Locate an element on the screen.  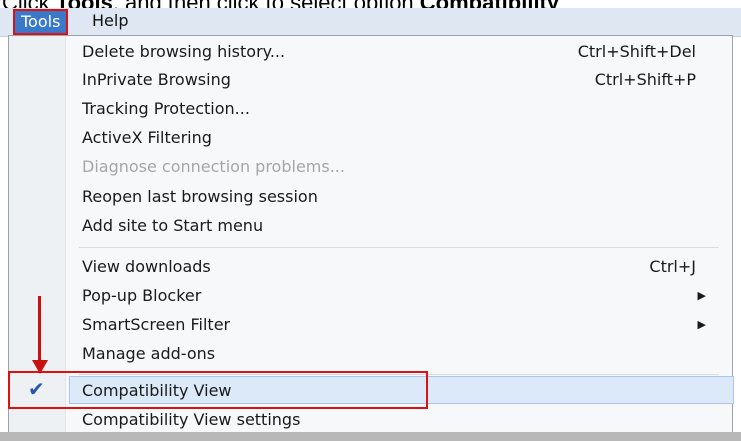
menu-item-reopen-session: Reopen last browsing session is located at coordinates (396, 197).